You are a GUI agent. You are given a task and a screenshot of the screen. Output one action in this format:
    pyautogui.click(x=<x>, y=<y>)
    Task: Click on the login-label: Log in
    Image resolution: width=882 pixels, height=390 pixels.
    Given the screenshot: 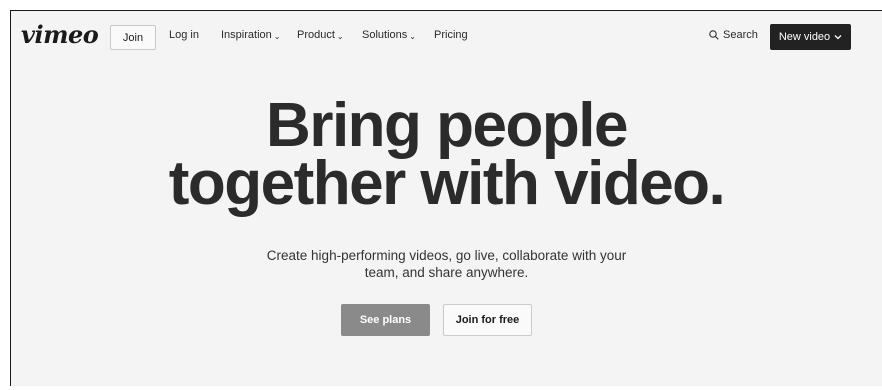 What is the action you would take?
    pyautogui.click(x=184, y=35)
    